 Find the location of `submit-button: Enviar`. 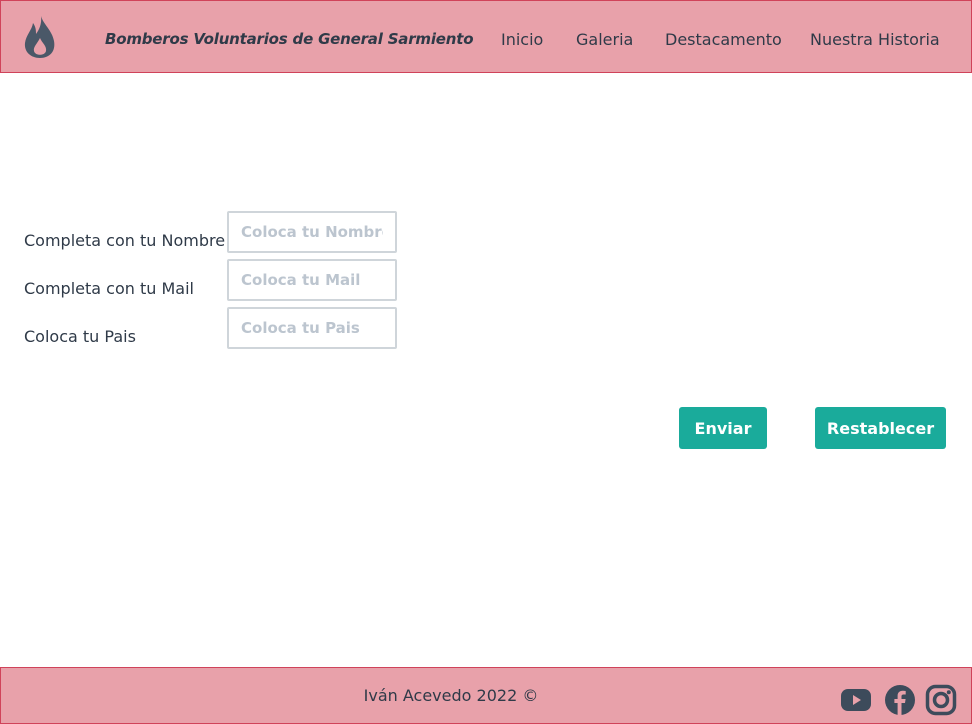

submit-button: Enviar is located at coordinates (723, 428).